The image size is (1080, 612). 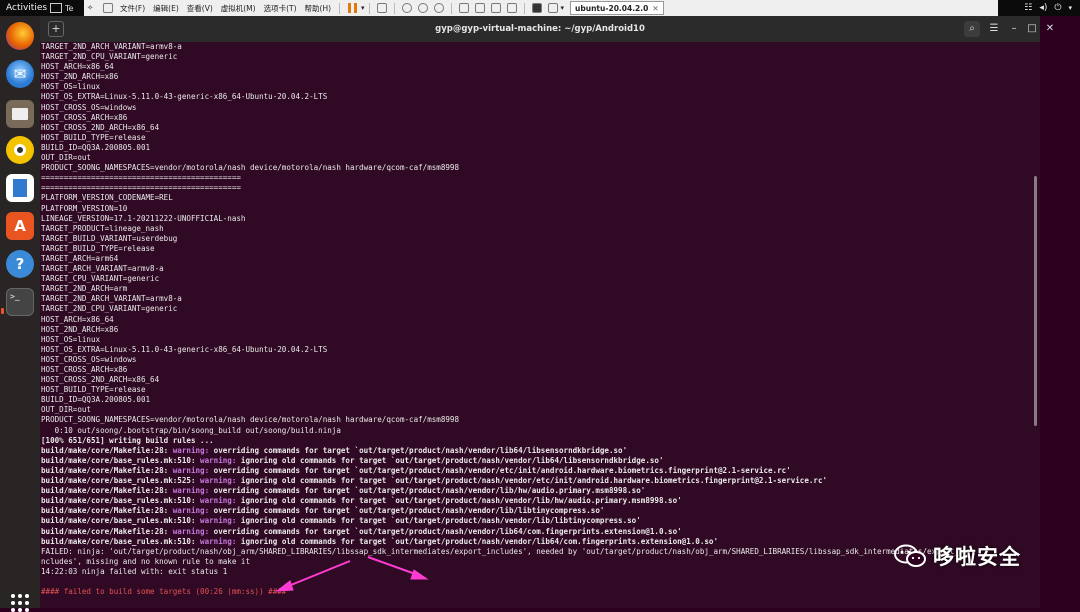 I want to click on arrow-right, so click(x=398, y=568).